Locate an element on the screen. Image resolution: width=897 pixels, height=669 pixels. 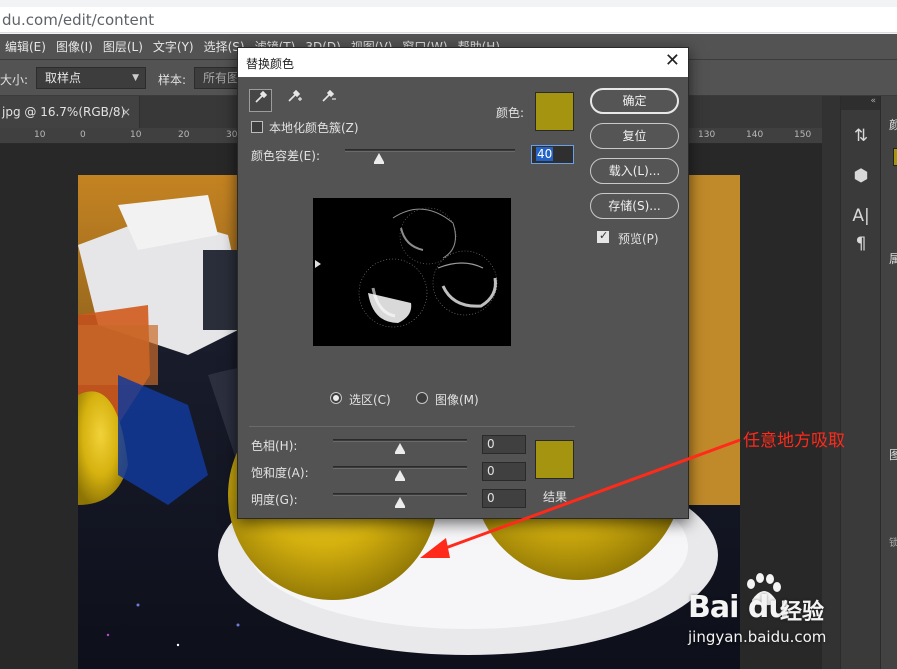
watermark-brand: Bai du is located at coordinates (739, 607).